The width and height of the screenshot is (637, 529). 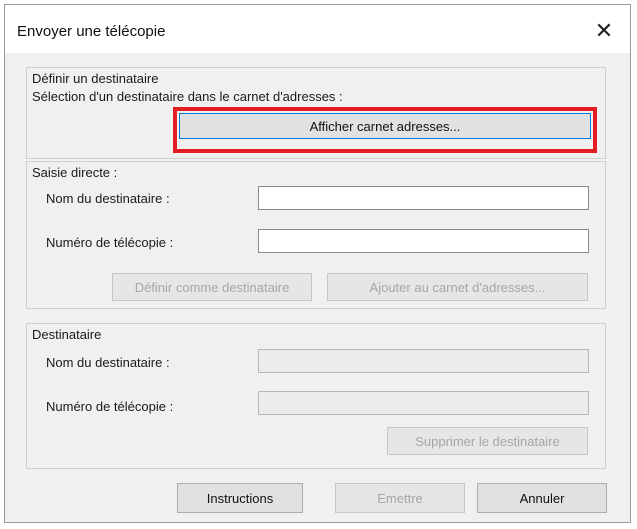 What do you see at coordinates (95, 78) in the screenshot?
I see `define-recipient-heading: Définir un destinataire` at bounding box center [95, 78].